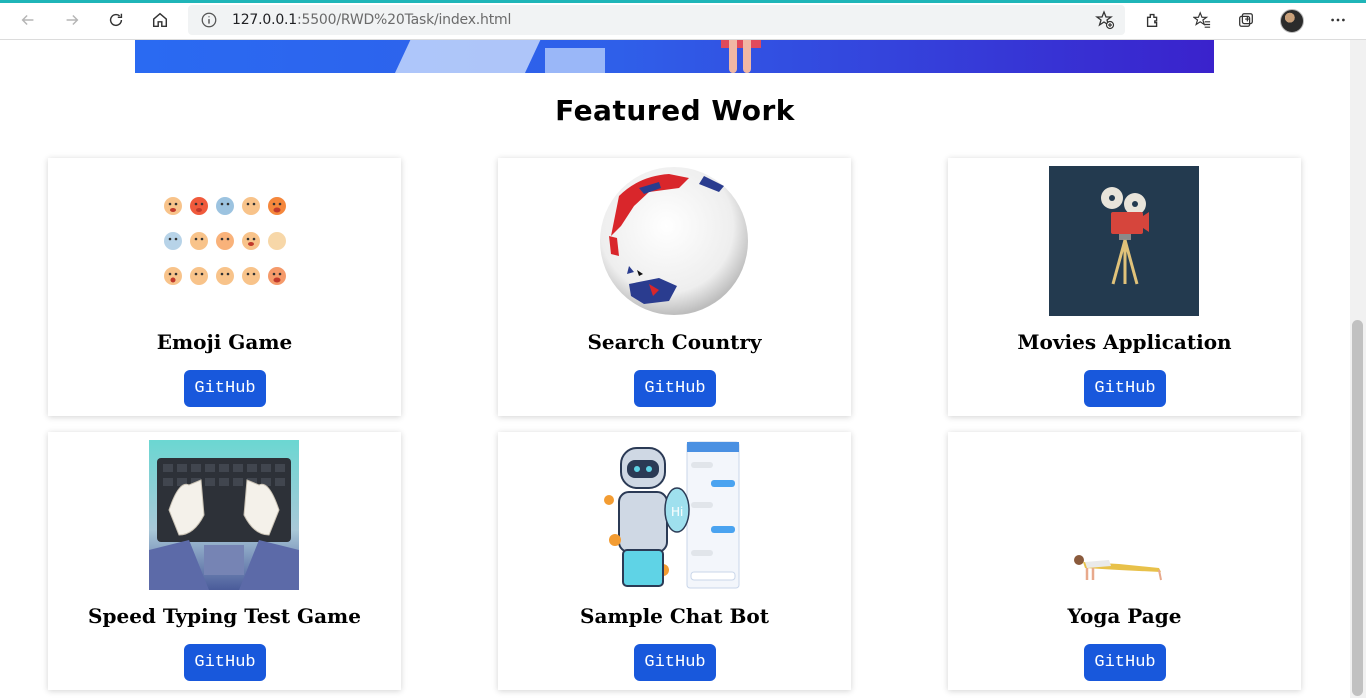  Describe the element at coordinates (116, 20) in the screenshot. I see `reload-icon` at that location.